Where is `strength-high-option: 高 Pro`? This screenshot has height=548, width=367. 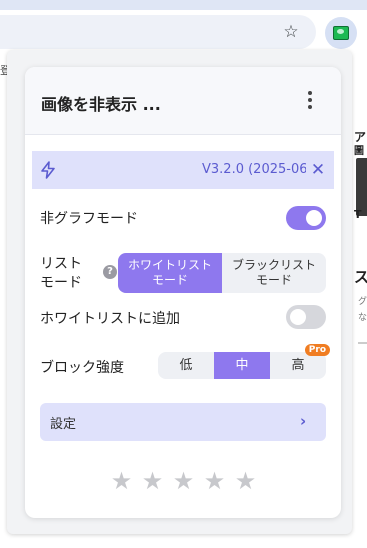
strength-high-option: 高 Pro is located at coordinates (300, 361).